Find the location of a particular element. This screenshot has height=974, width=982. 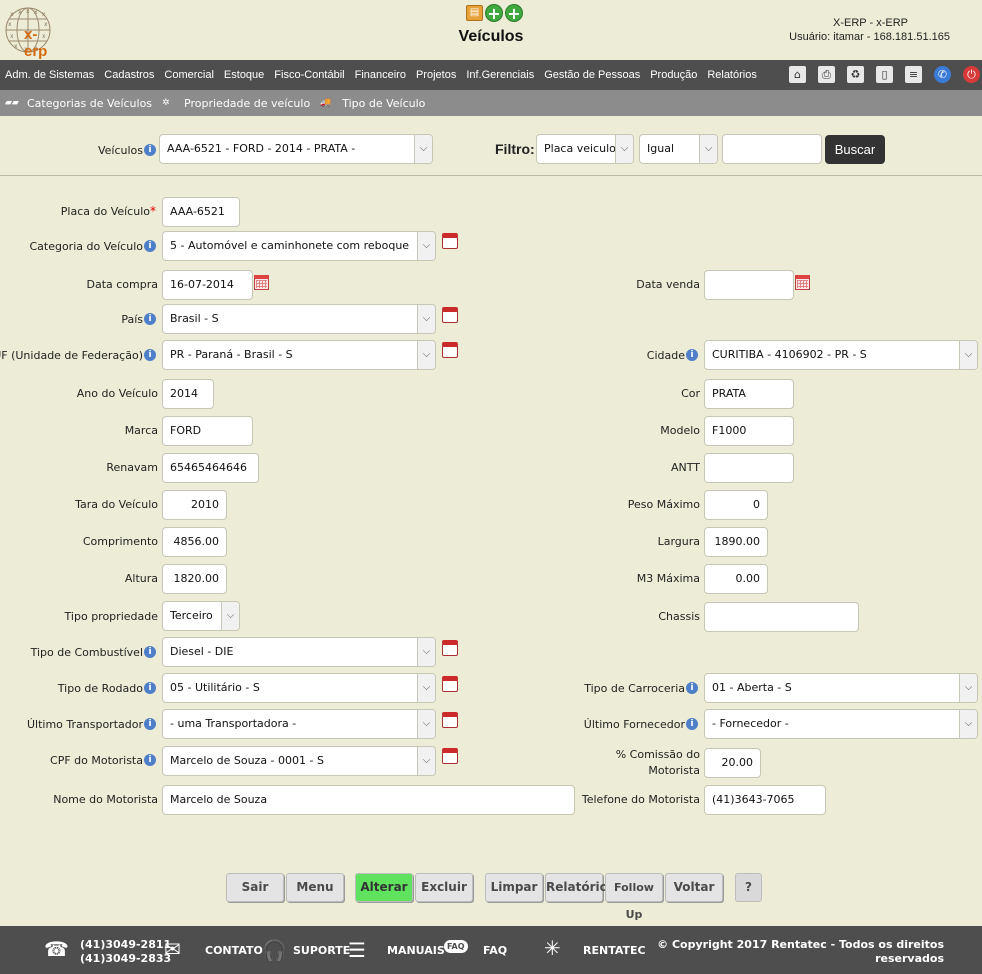

telefone-motorista-input: (41)3643-7065 is located at coordinates (765, 800).